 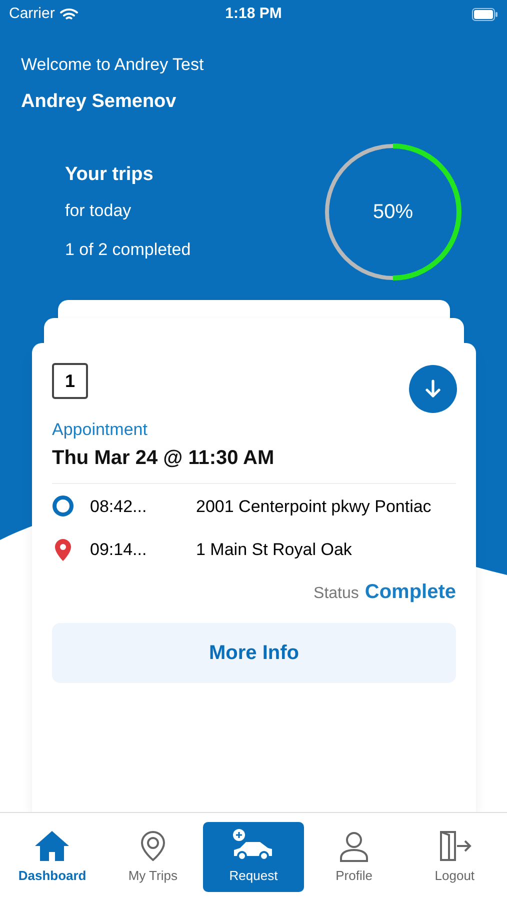 I want to click on tab-bar-item: Request, so click(x=253, y=857).